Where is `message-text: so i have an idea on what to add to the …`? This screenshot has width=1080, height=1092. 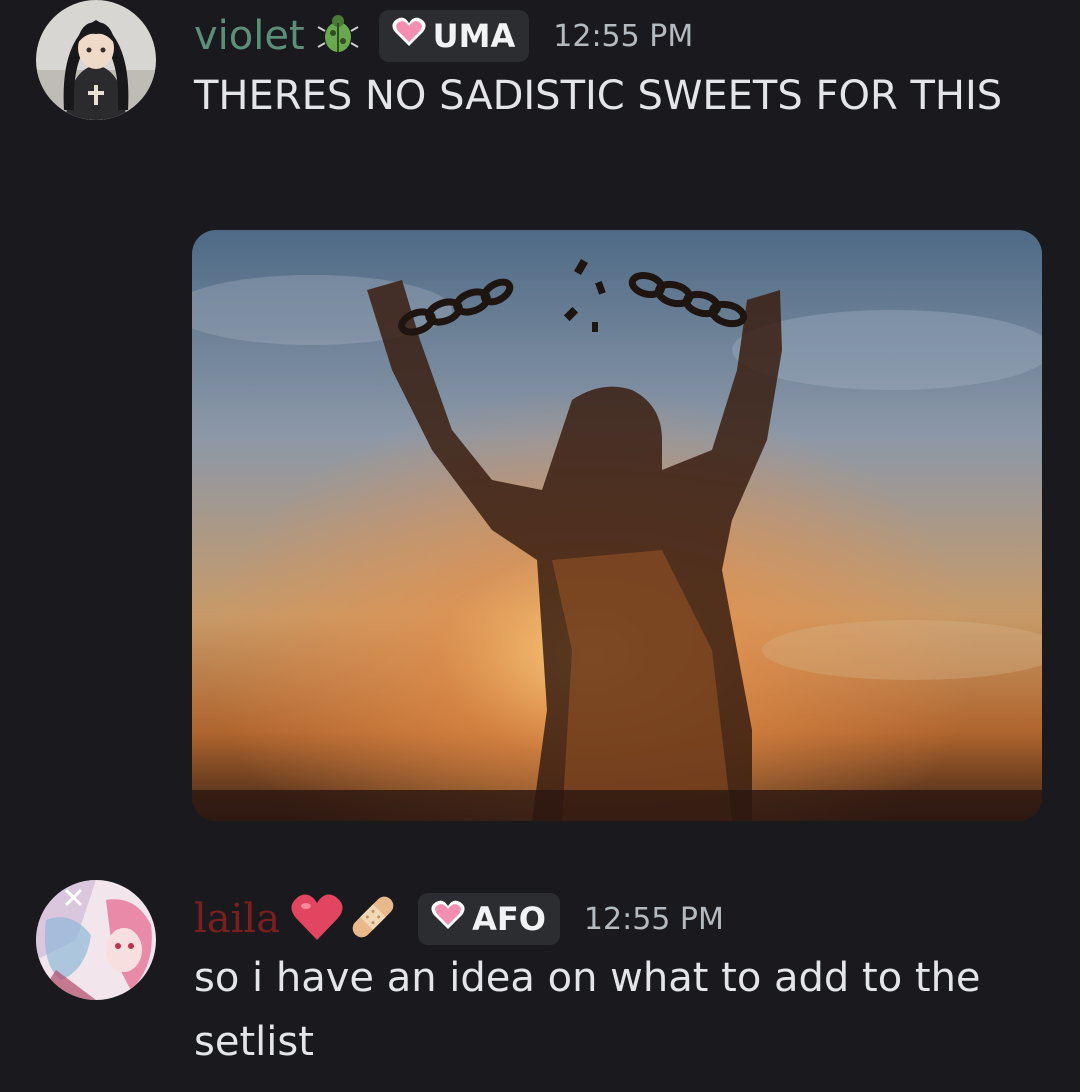
message-text: so i have an idea on what to add to the … is located at coordinates (587, 1010).